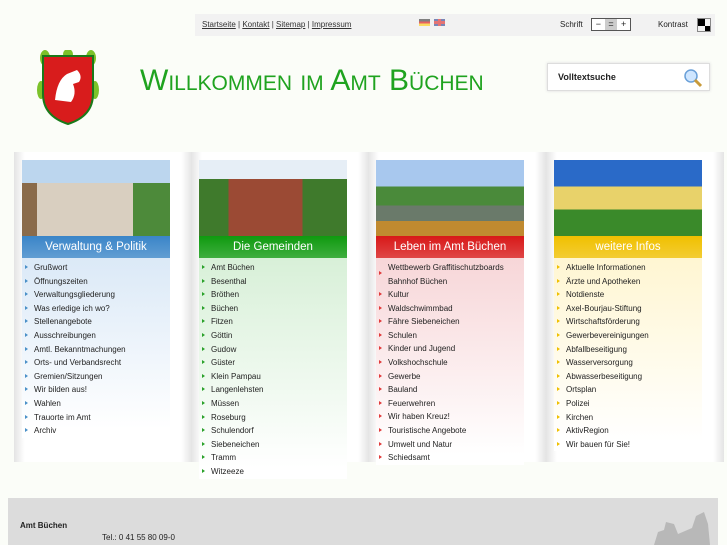 The image size is (727, 545). I want to click on font-larger-button: +, so click(623, 24).